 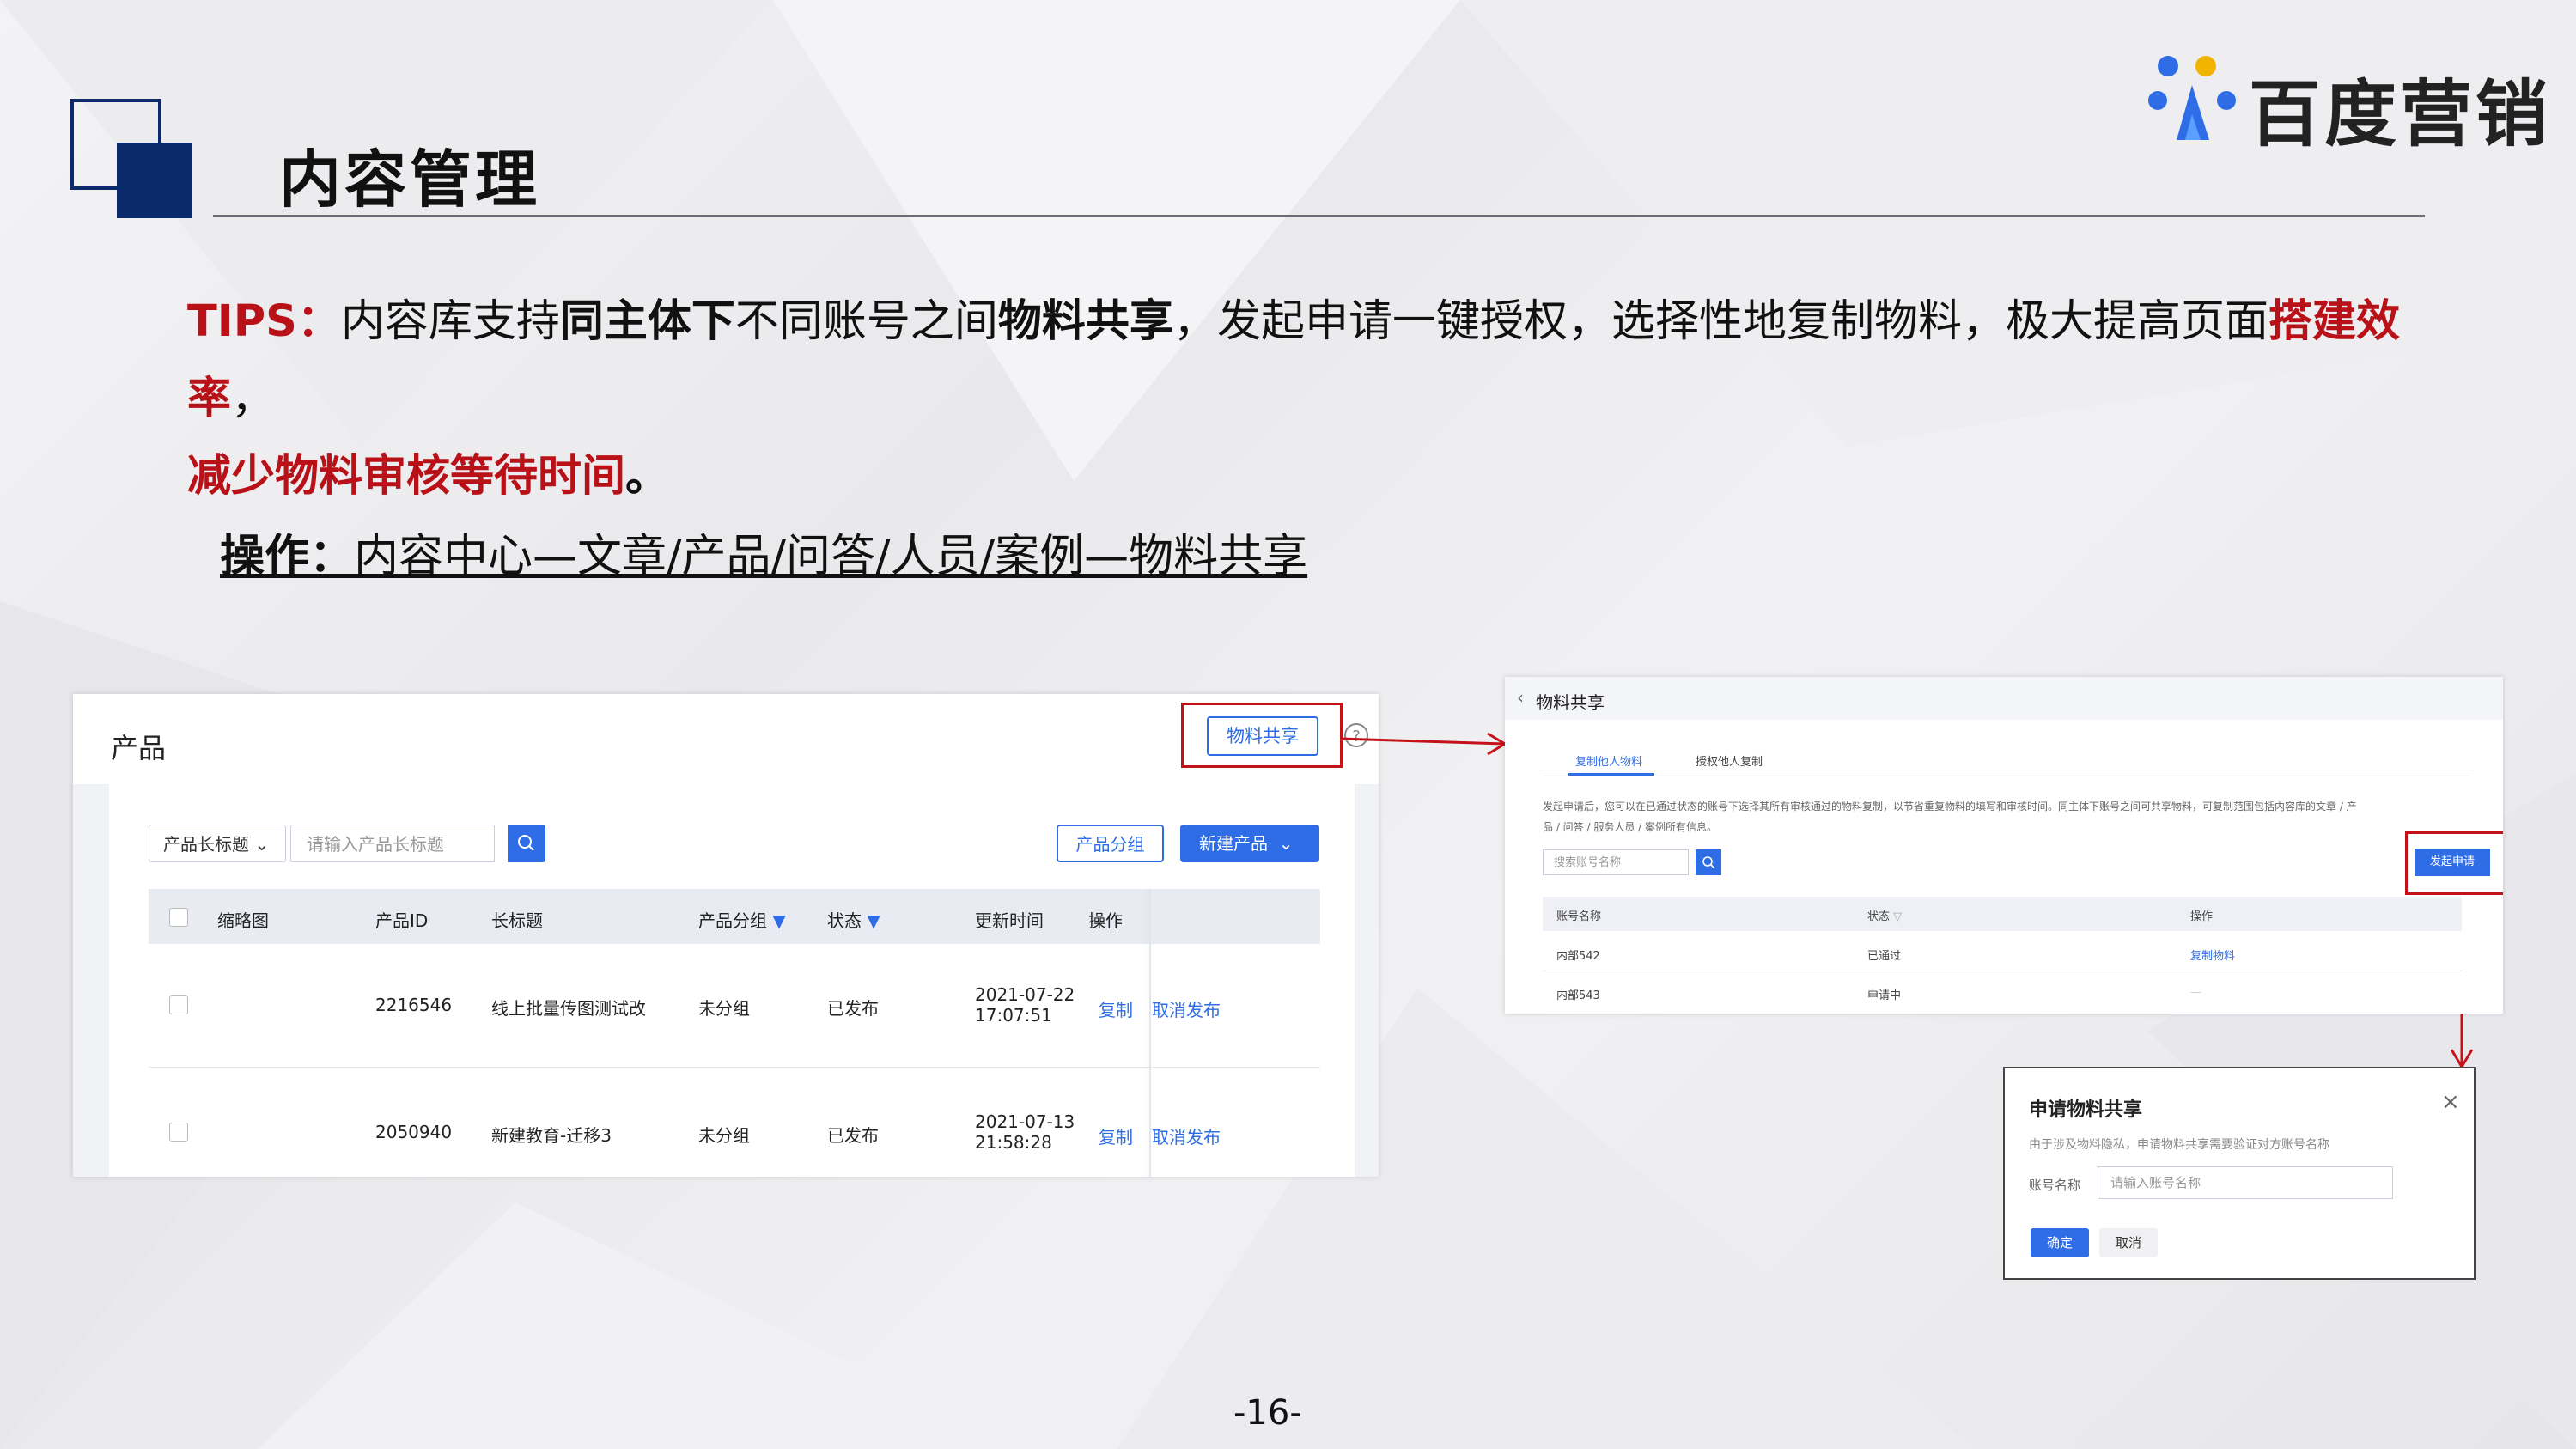 What do you see at coordinates (1267, 1413) in the screenshot?
I see `page-number: -16-` at bounding box center [1267, 1413].